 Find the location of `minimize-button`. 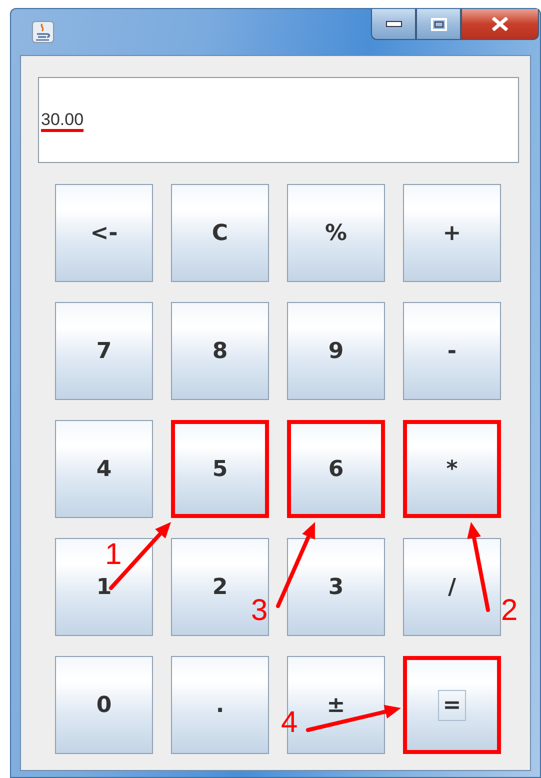

minimize-button is located at coordinates (393, 24).